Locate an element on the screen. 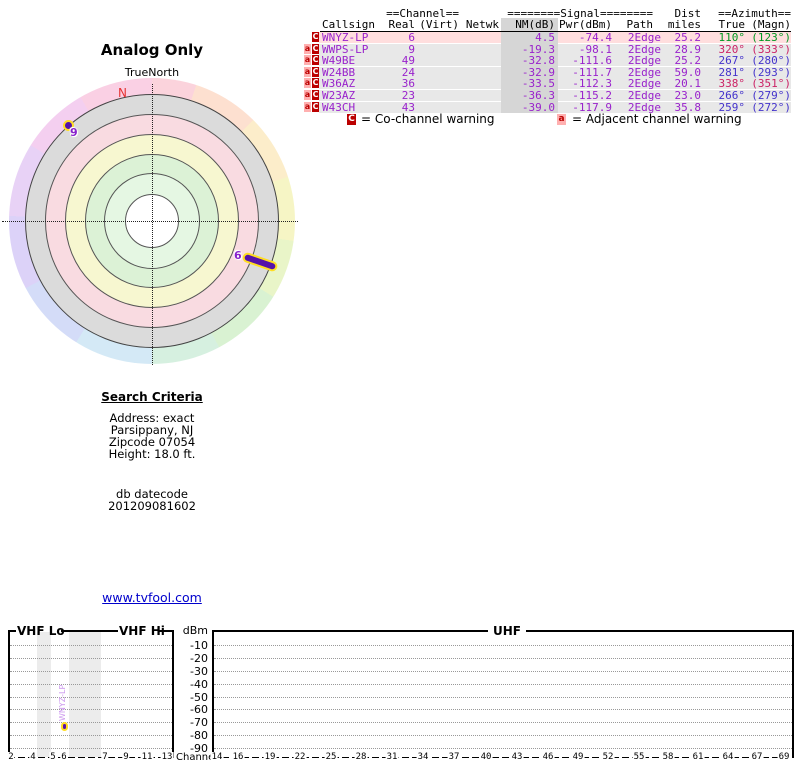 This screenshot has height=768, width=800. cell-miles: 59.0 is located at coordinates (688, 72).